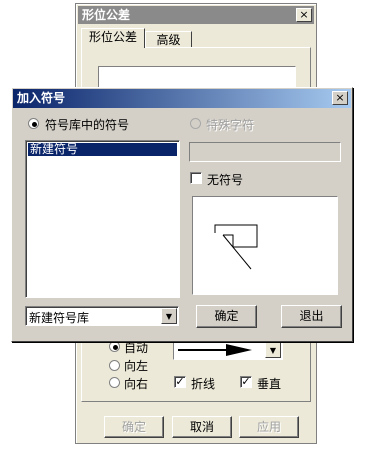 The image size is (368, 473). What do you see at coordinates (134, 427) in the screenshot?
I see `tolerance-ok-button: 确定` at bounding box center [134, 427].